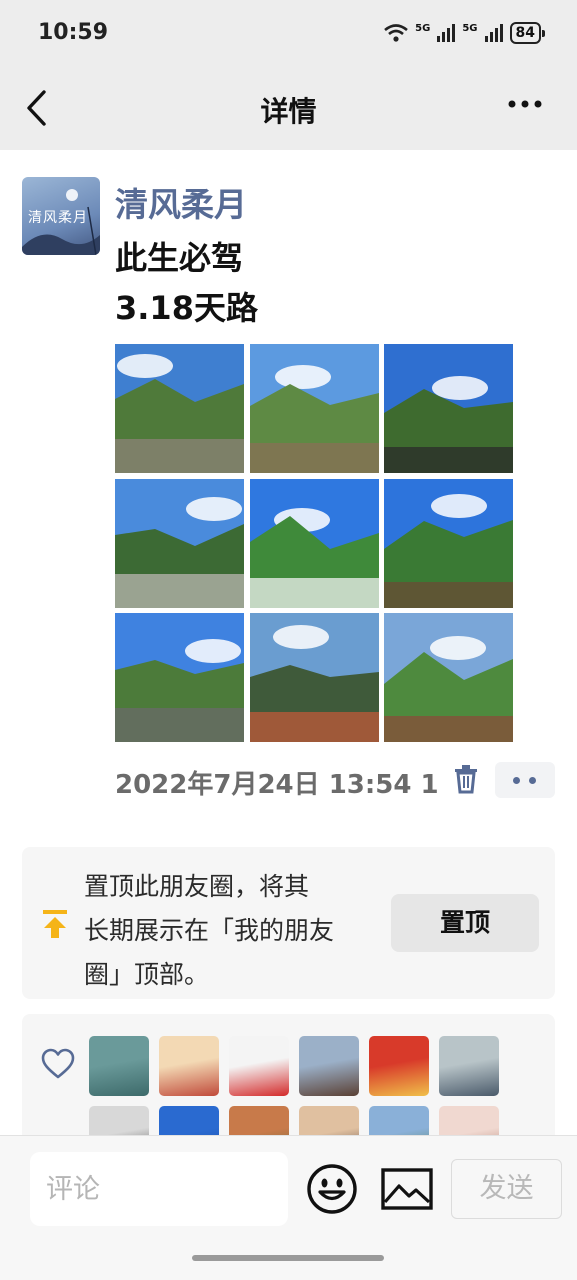 Image resolution: width=577 pixels, height=1280 pixels. What do you see at coordinates (181, 202) in the screenshot?
I see `author-name: 清风柔月` at bounding box center [181, 202].